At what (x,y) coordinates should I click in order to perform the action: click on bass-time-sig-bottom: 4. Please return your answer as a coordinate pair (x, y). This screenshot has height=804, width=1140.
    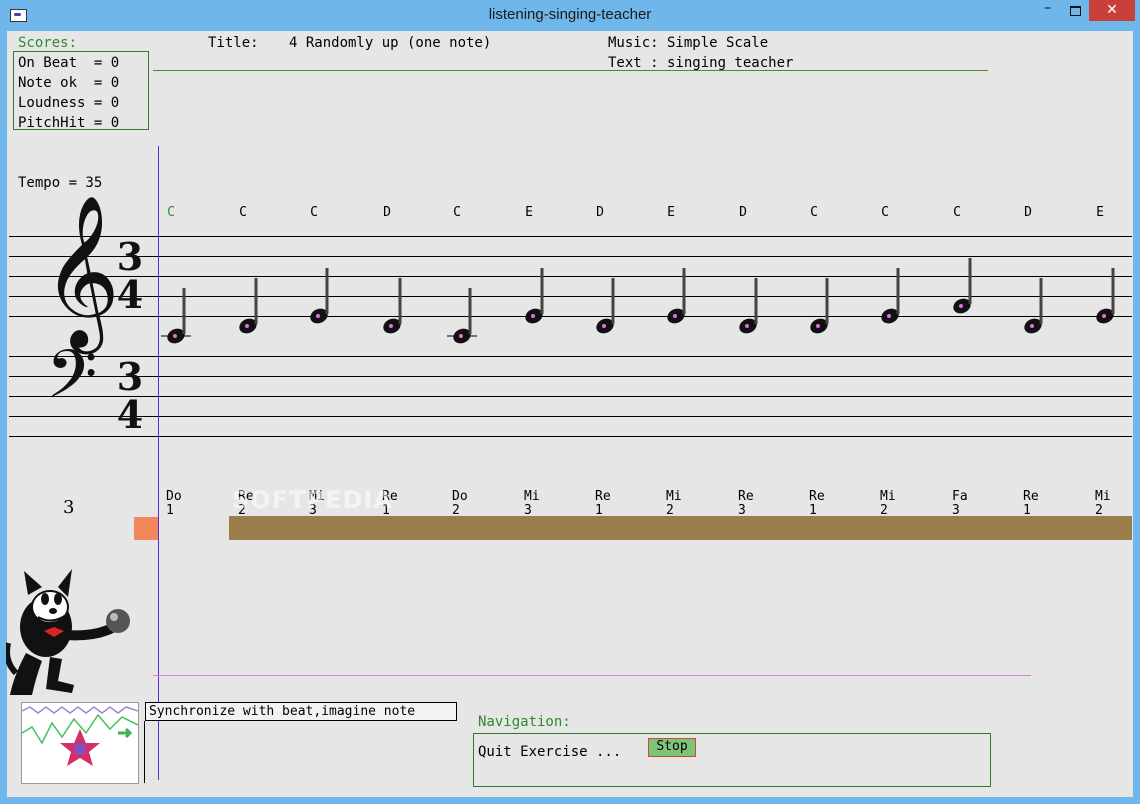
    Looking at the image, I should click on (130, 414).